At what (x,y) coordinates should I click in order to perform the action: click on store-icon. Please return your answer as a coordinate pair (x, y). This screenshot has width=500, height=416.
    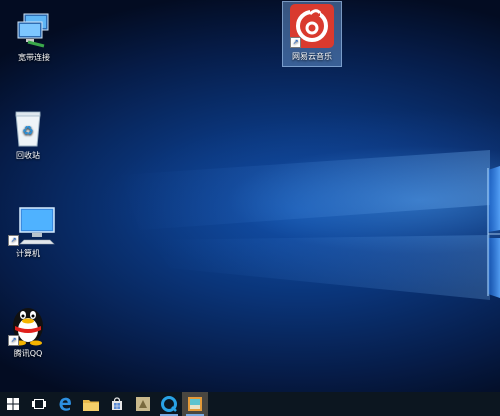
    Looking at the image, I should click on (117, 403).